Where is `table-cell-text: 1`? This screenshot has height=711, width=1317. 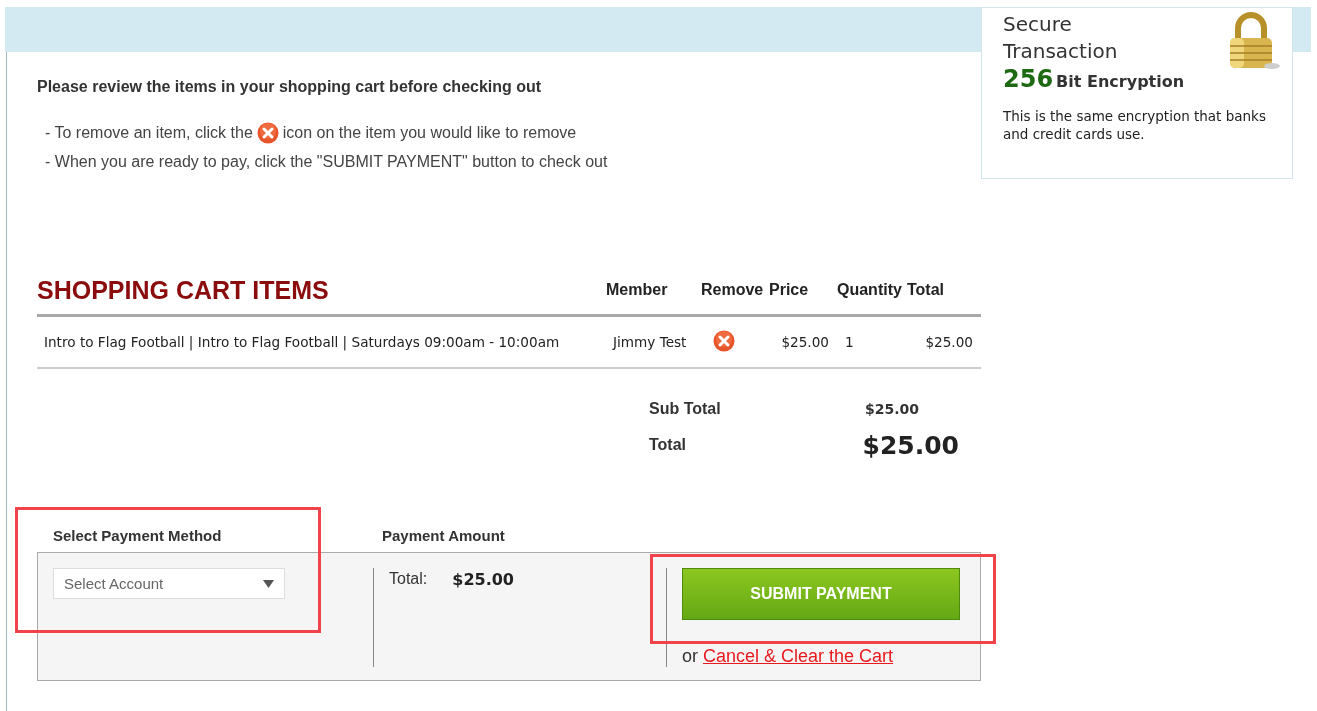 table-cell-text: 1 is located at coordinates (849, 342).